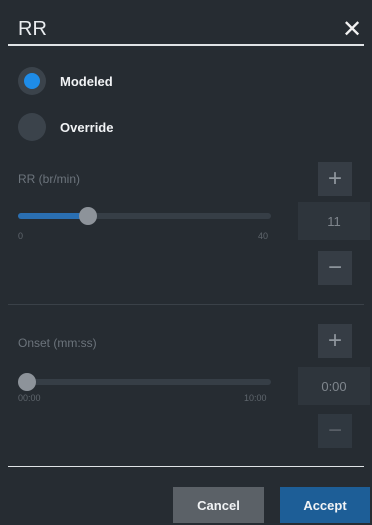  What do you see at coordinates (32, 127) in the screenshot?
I see `radio-unselected-icon` at bounding box center [32, 127].